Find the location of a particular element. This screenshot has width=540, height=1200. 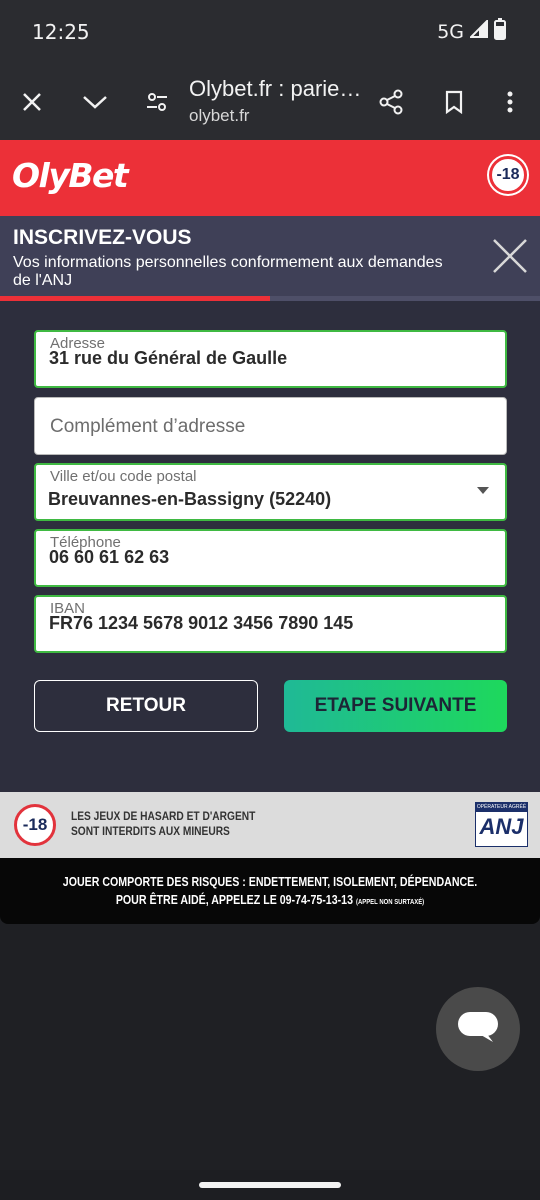

registration-title: INSCRIVEZ-VOUS is located at coordinates (102, 237).